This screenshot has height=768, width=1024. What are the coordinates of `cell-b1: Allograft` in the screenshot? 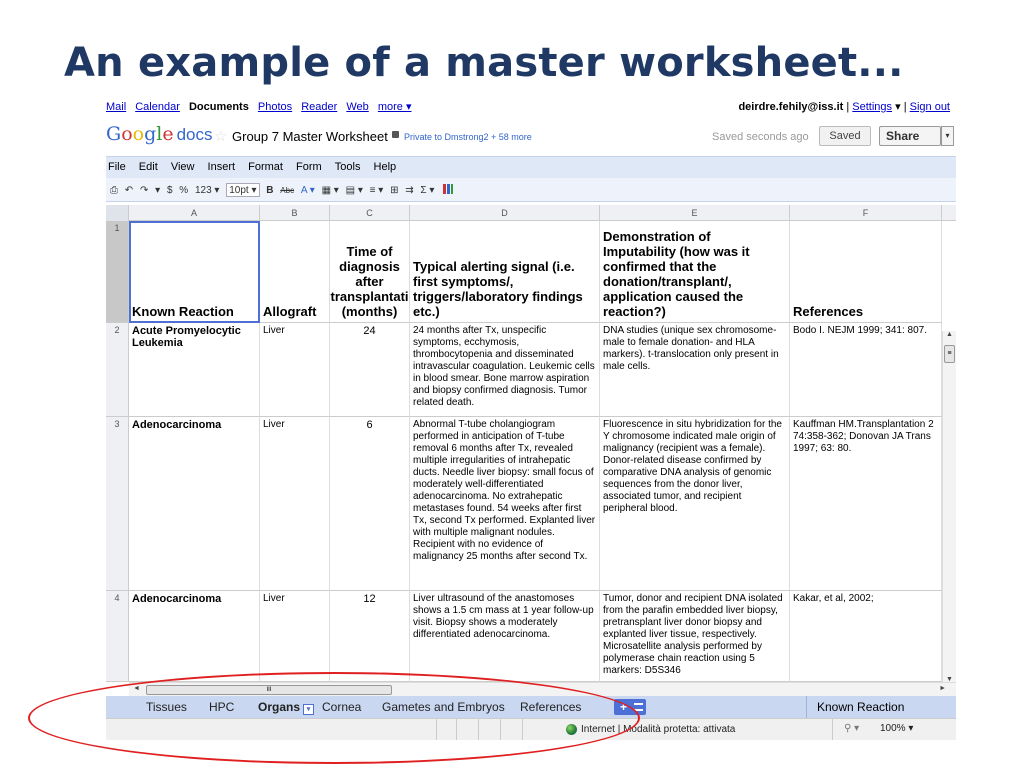 It's located at (295, 272).